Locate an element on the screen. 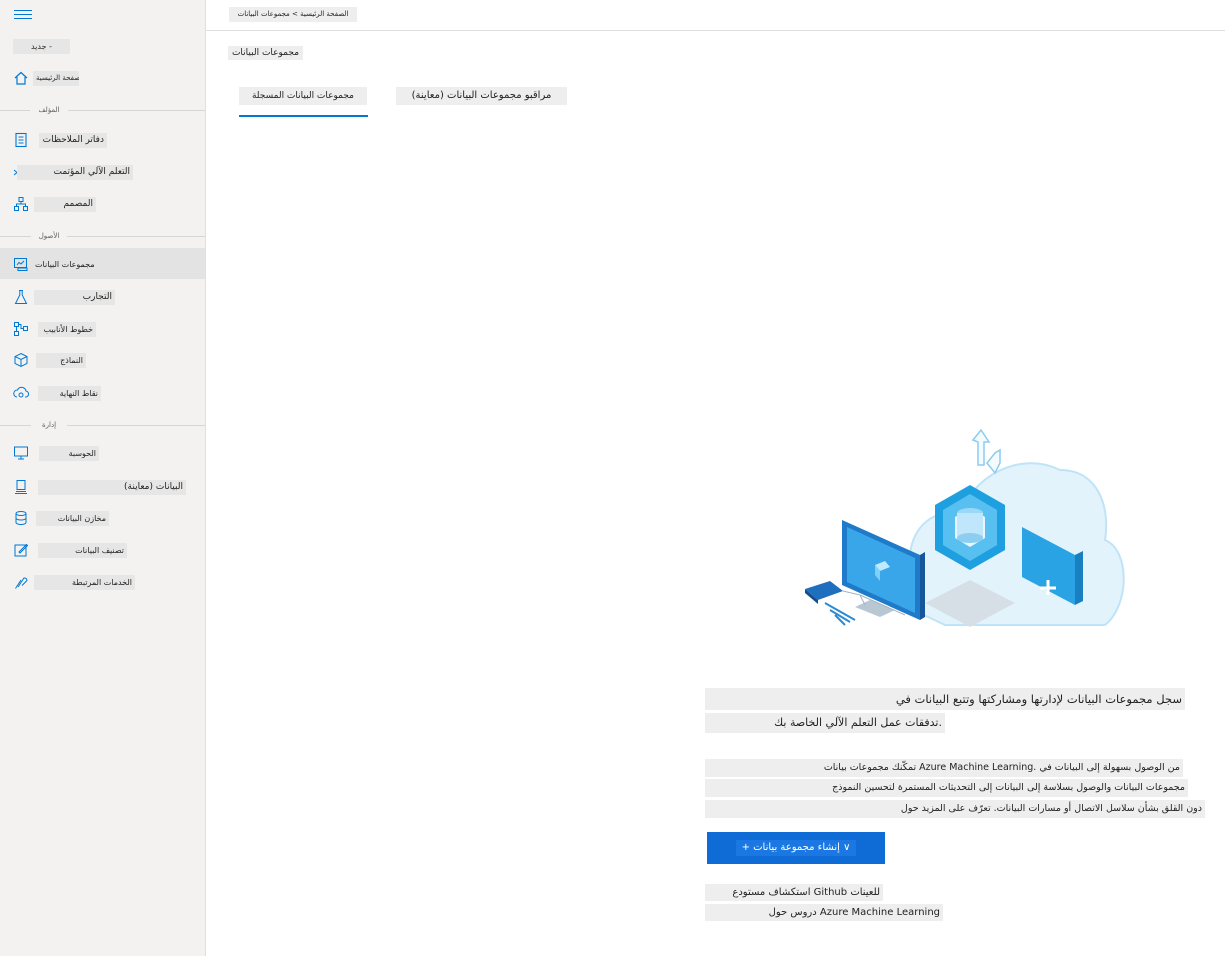 The image size is (1225, 956). sidebar-item-experiments: التجارب is located at coordinates (102, 297).